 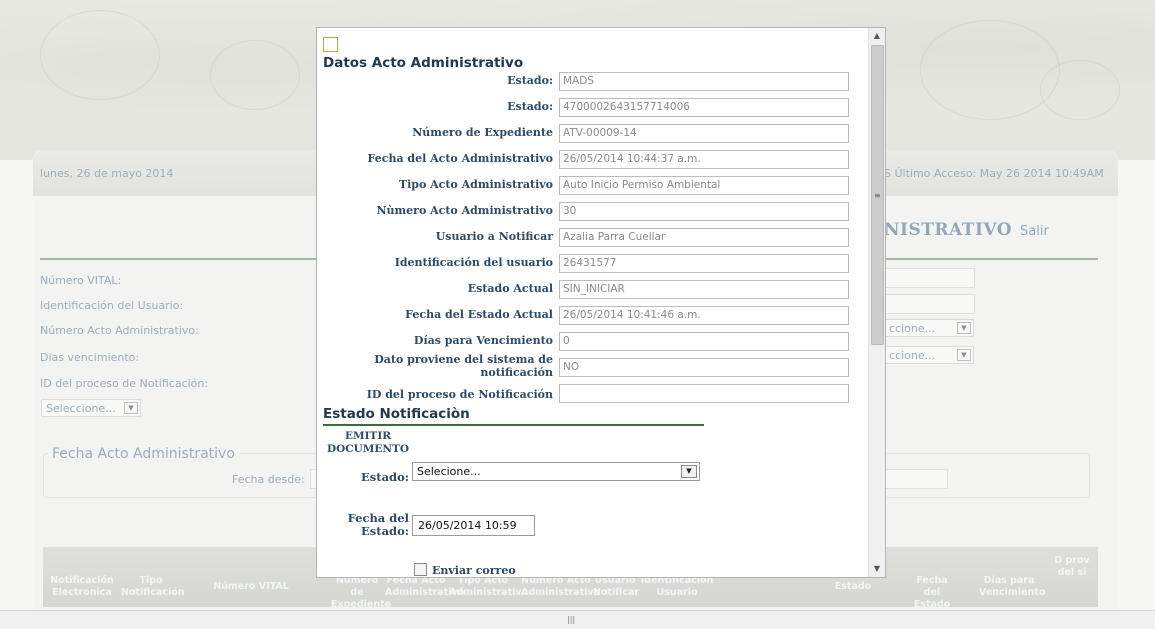 What do you see at coordinates (479, 314) in the screenshot?
I see `field-label: Fecha del Estado Actual` at bounding box center [479, 314].